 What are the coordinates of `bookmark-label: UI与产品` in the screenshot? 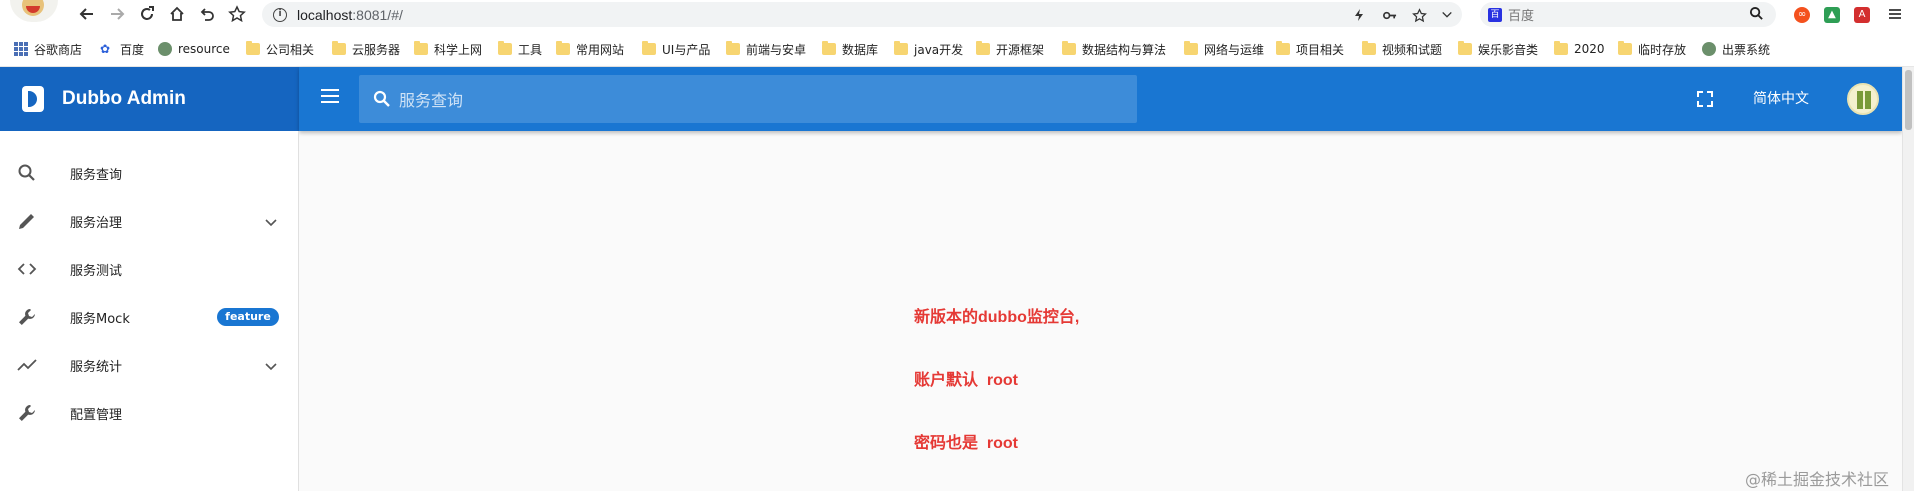 It's located at (686, 49).